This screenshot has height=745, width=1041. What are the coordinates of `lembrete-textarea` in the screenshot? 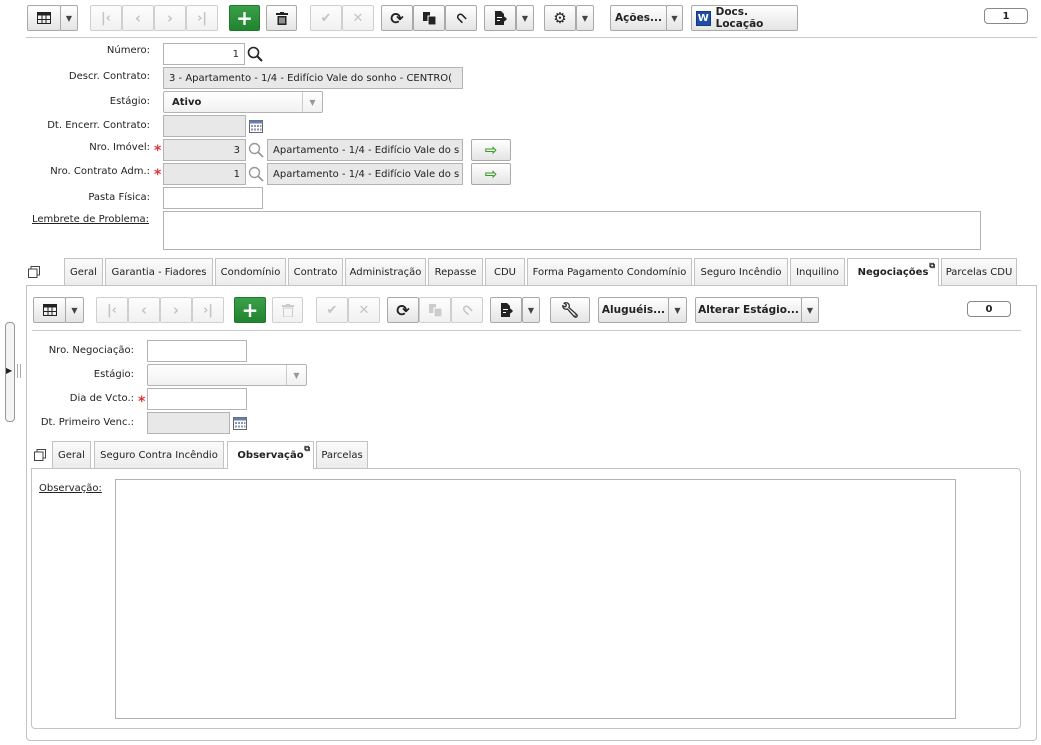 It's located at (572, 230).